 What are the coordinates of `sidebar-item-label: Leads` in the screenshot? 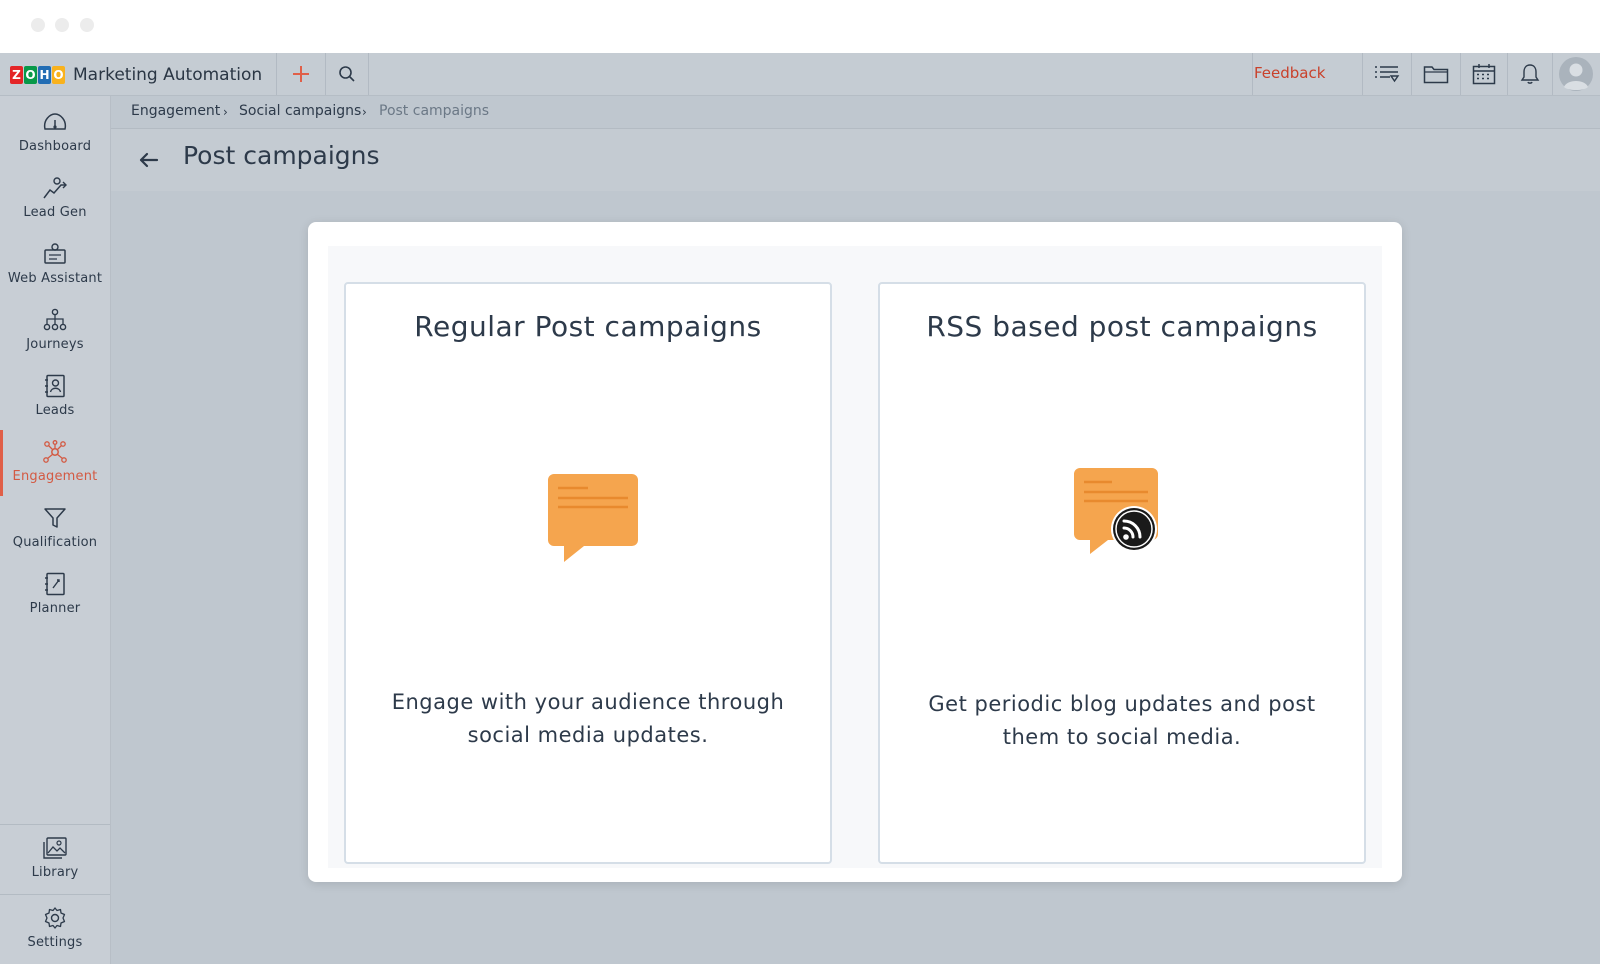 It's located at (55, 410).